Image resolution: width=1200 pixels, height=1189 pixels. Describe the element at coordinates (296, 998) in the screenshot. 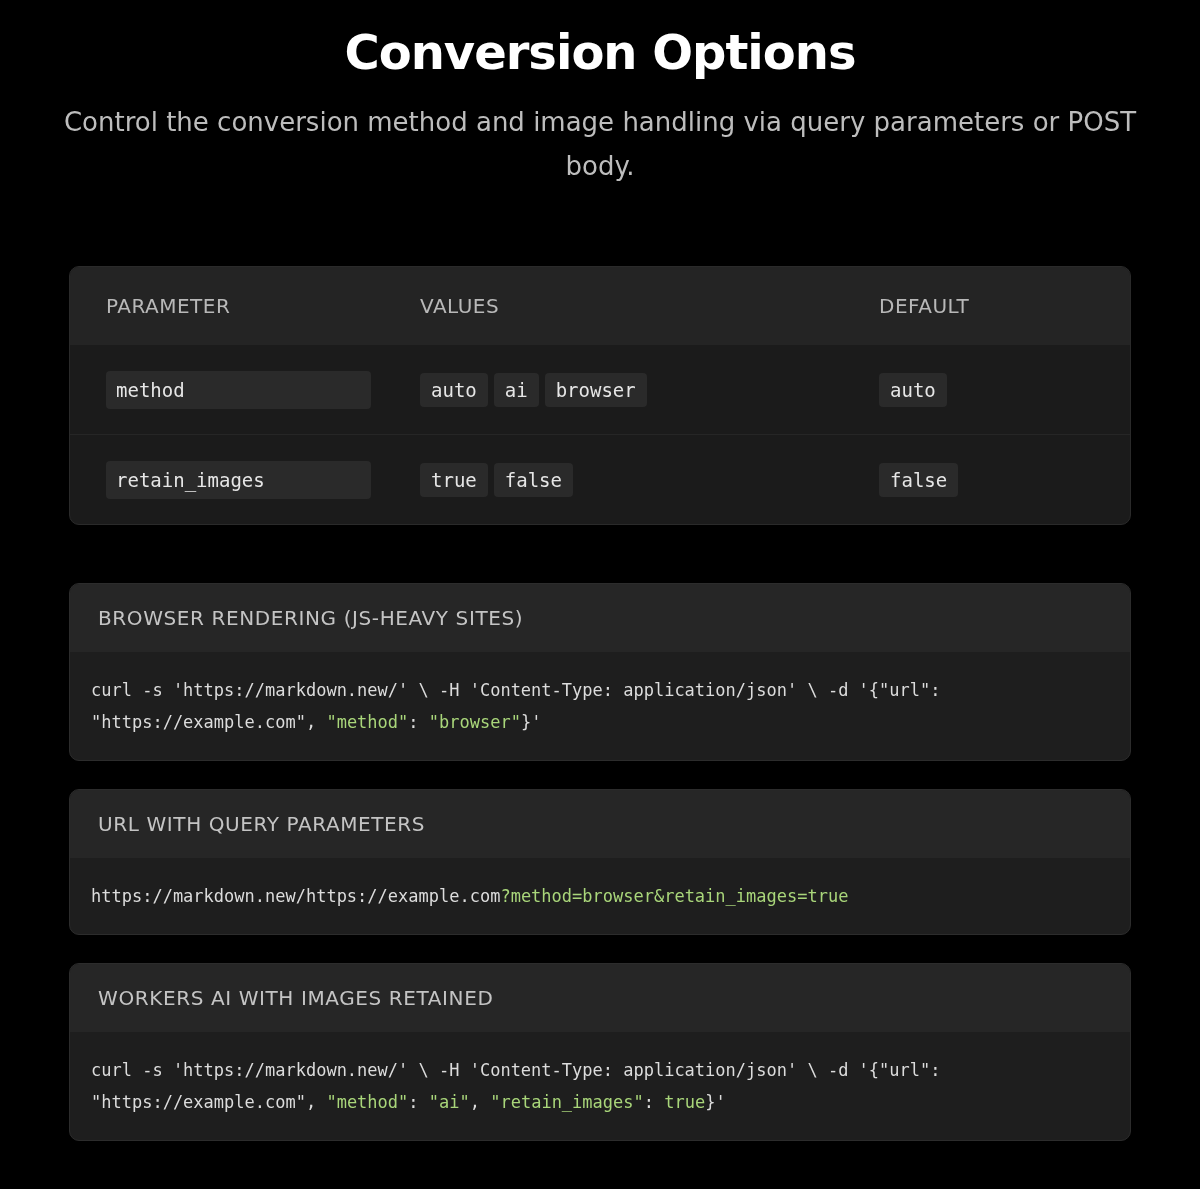

I see `example-heading: WORKERS AI WITH IMAGES RETAINED` at that location.